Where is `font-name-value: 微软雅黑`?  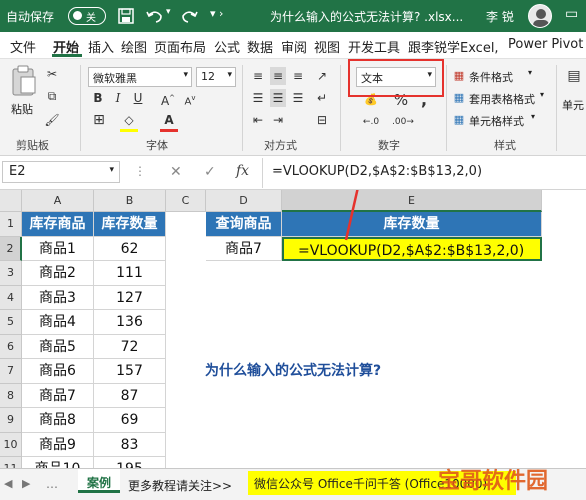 font-name-value: 微软雅黑 is located at coordinates (115, 78).